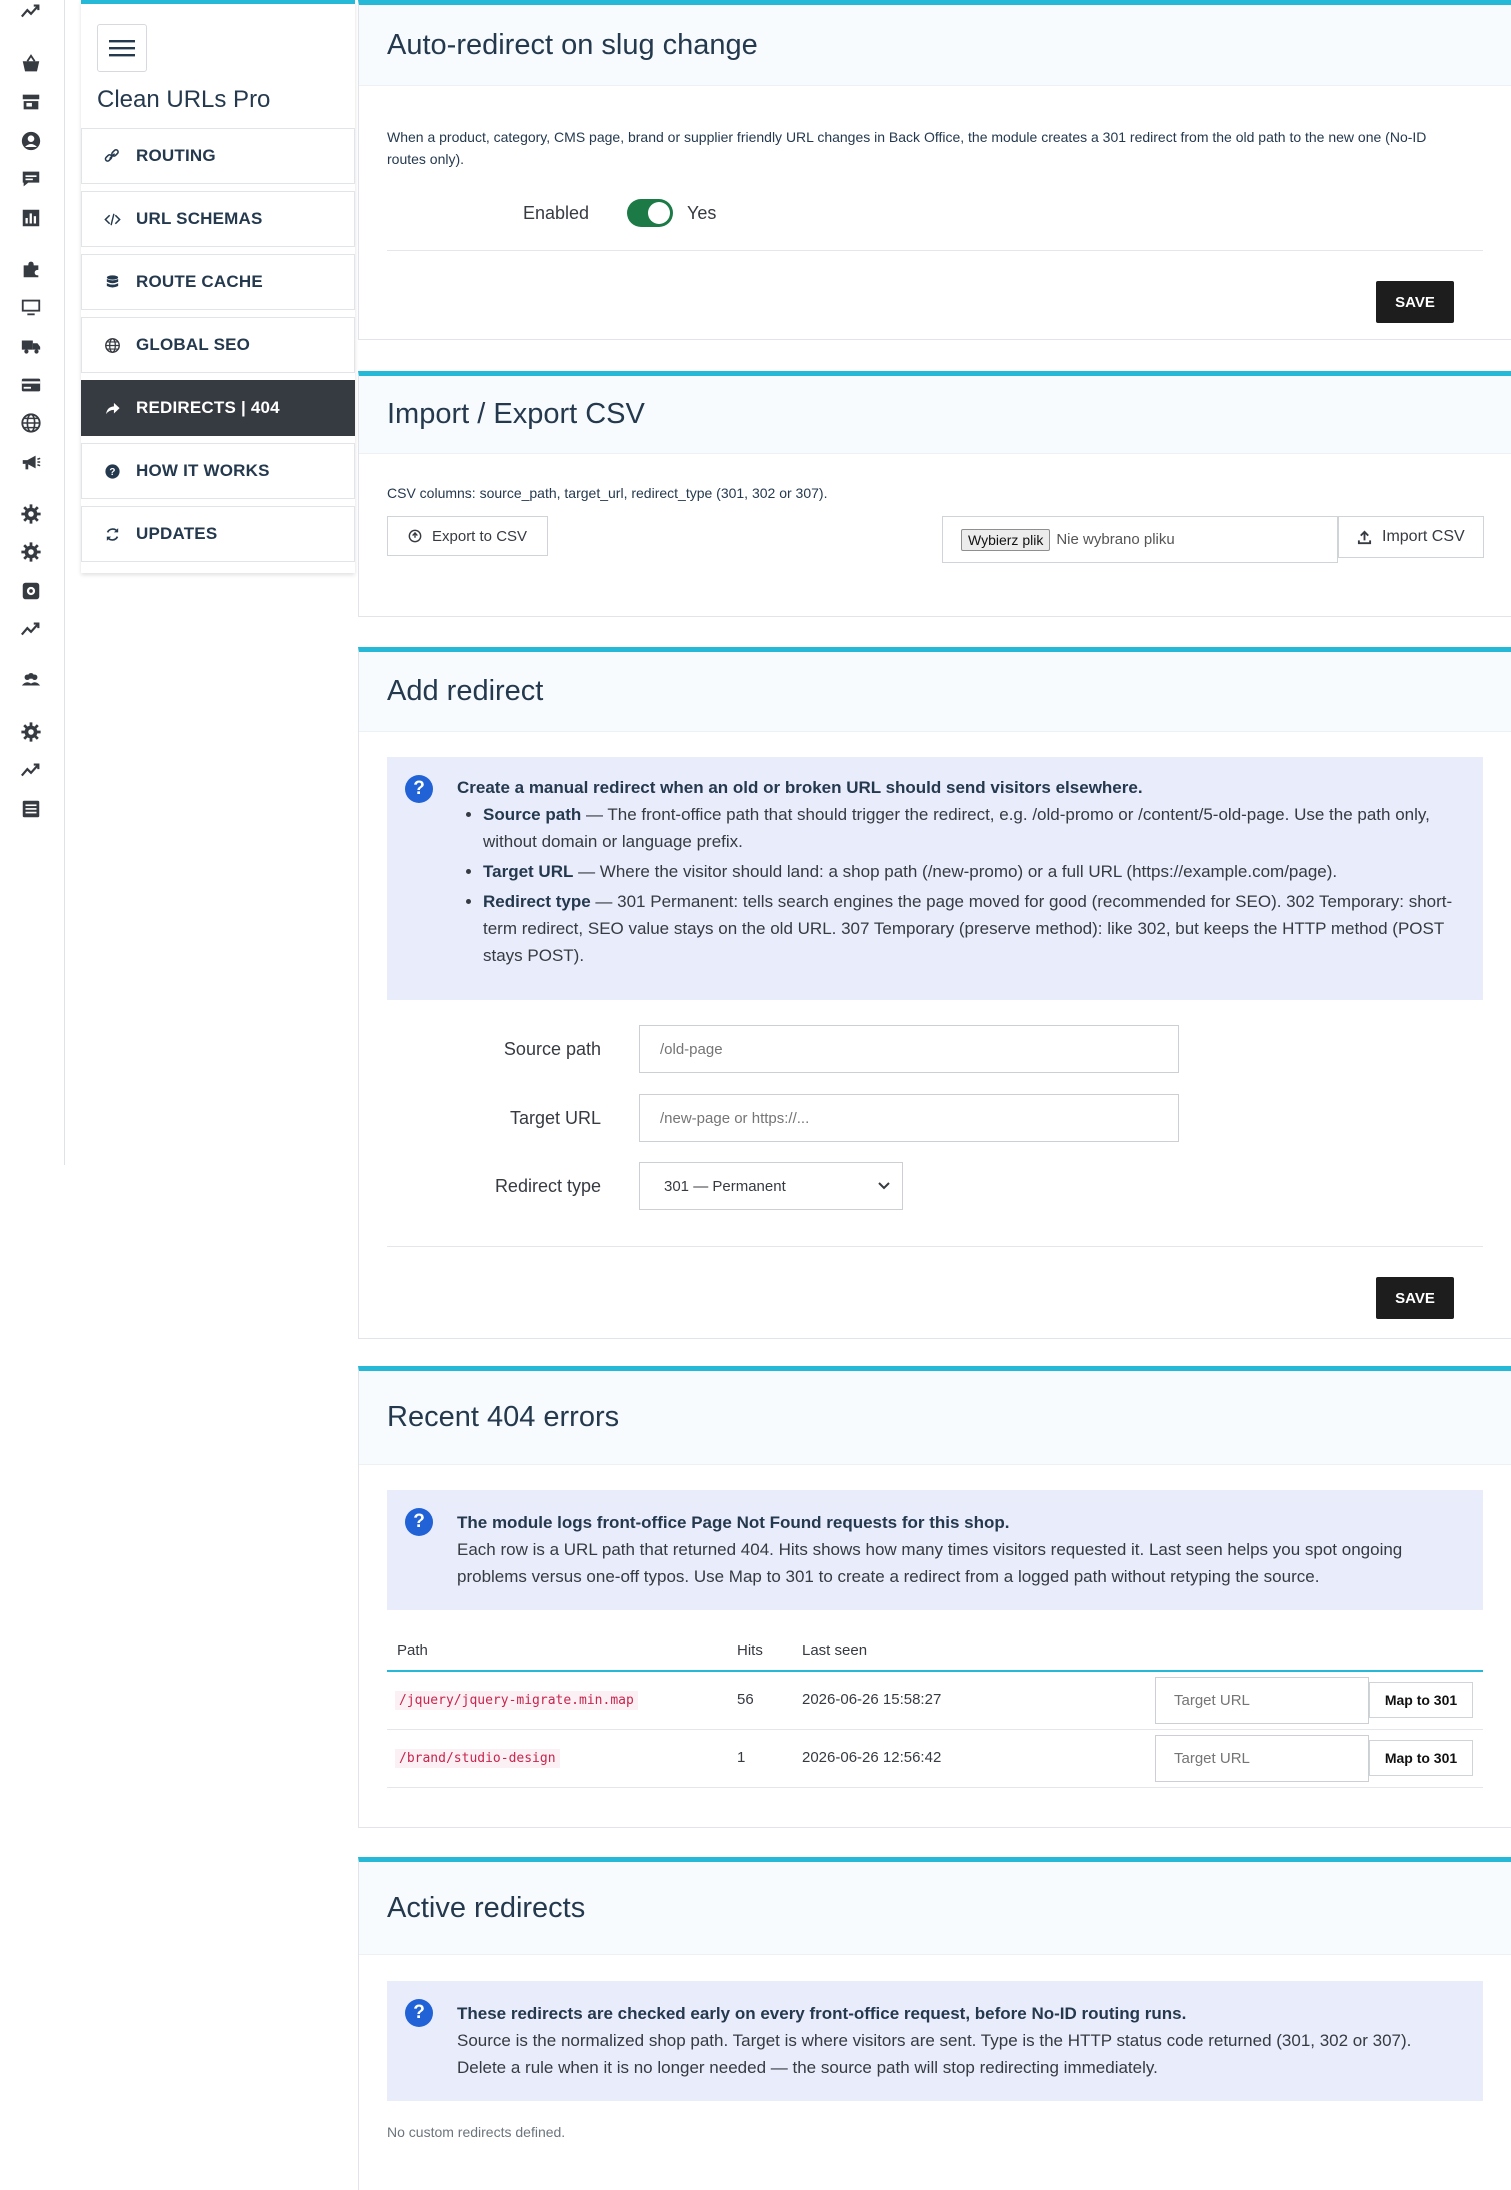 Image resolution: width=1511 pixels, height=2190 pixels. I want to click on row-hits: 56, so click(745, 1699).